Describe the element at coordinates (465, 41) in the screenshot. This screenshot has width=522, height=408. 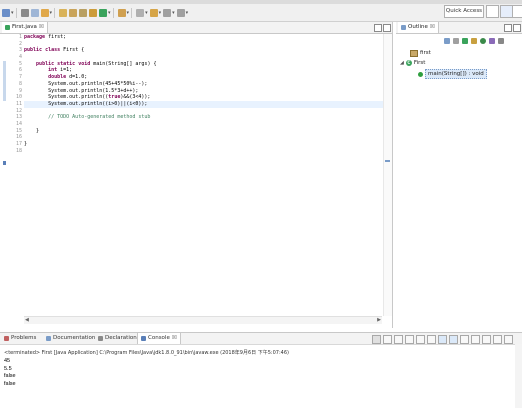
I see `hide-fields-icon` at that location.